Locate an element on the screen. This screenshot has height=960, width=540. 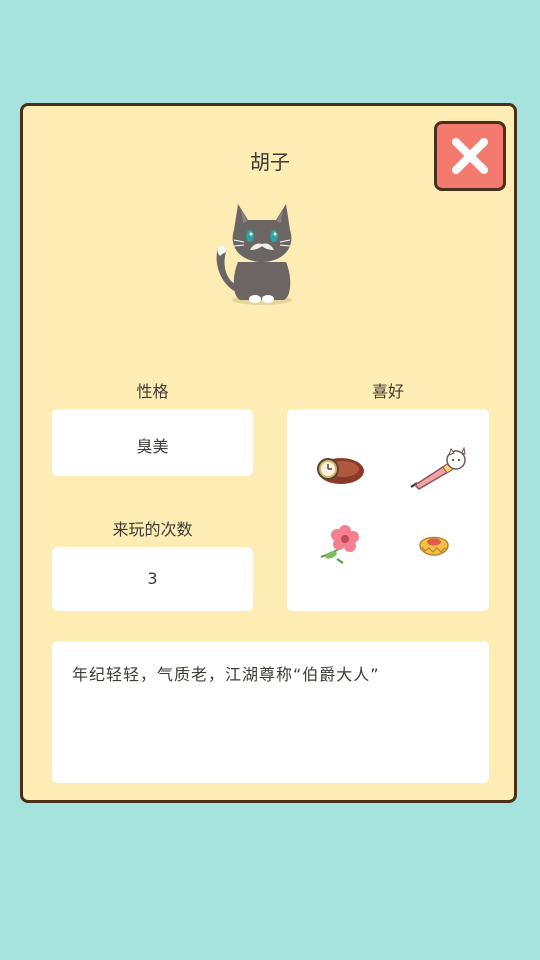
personality-value: 臭美 is located at coordinates (152, 446).